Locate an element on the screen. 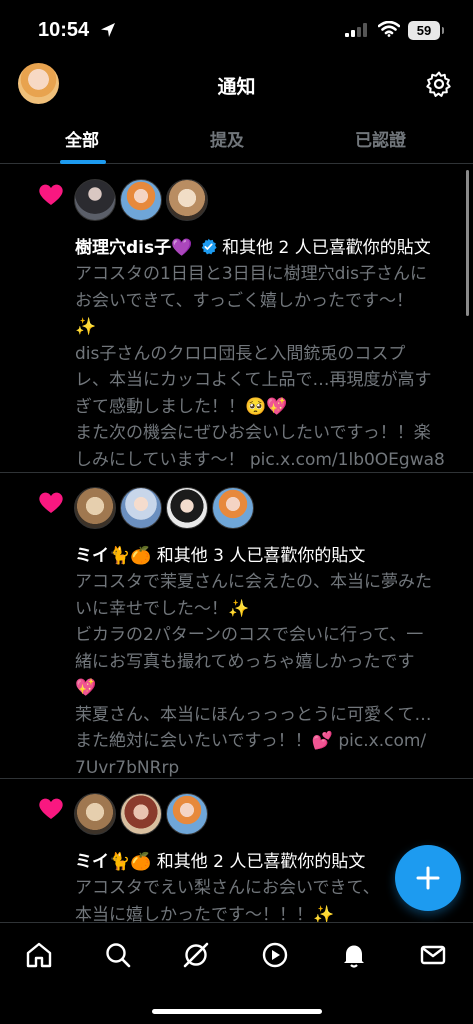 The height and width of the screenshot is (1024, 473). post-line: レ、本当にカッコよくて上品で…再現度が高す is located at coordinates (253, 380).